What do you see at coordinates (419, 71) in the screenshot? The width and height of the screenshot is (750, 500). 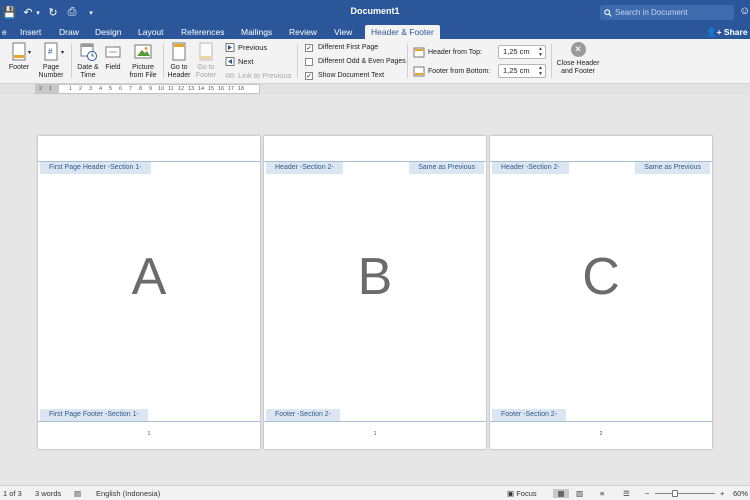 I see `footer-position-icon` at bounding box center [419, 71].